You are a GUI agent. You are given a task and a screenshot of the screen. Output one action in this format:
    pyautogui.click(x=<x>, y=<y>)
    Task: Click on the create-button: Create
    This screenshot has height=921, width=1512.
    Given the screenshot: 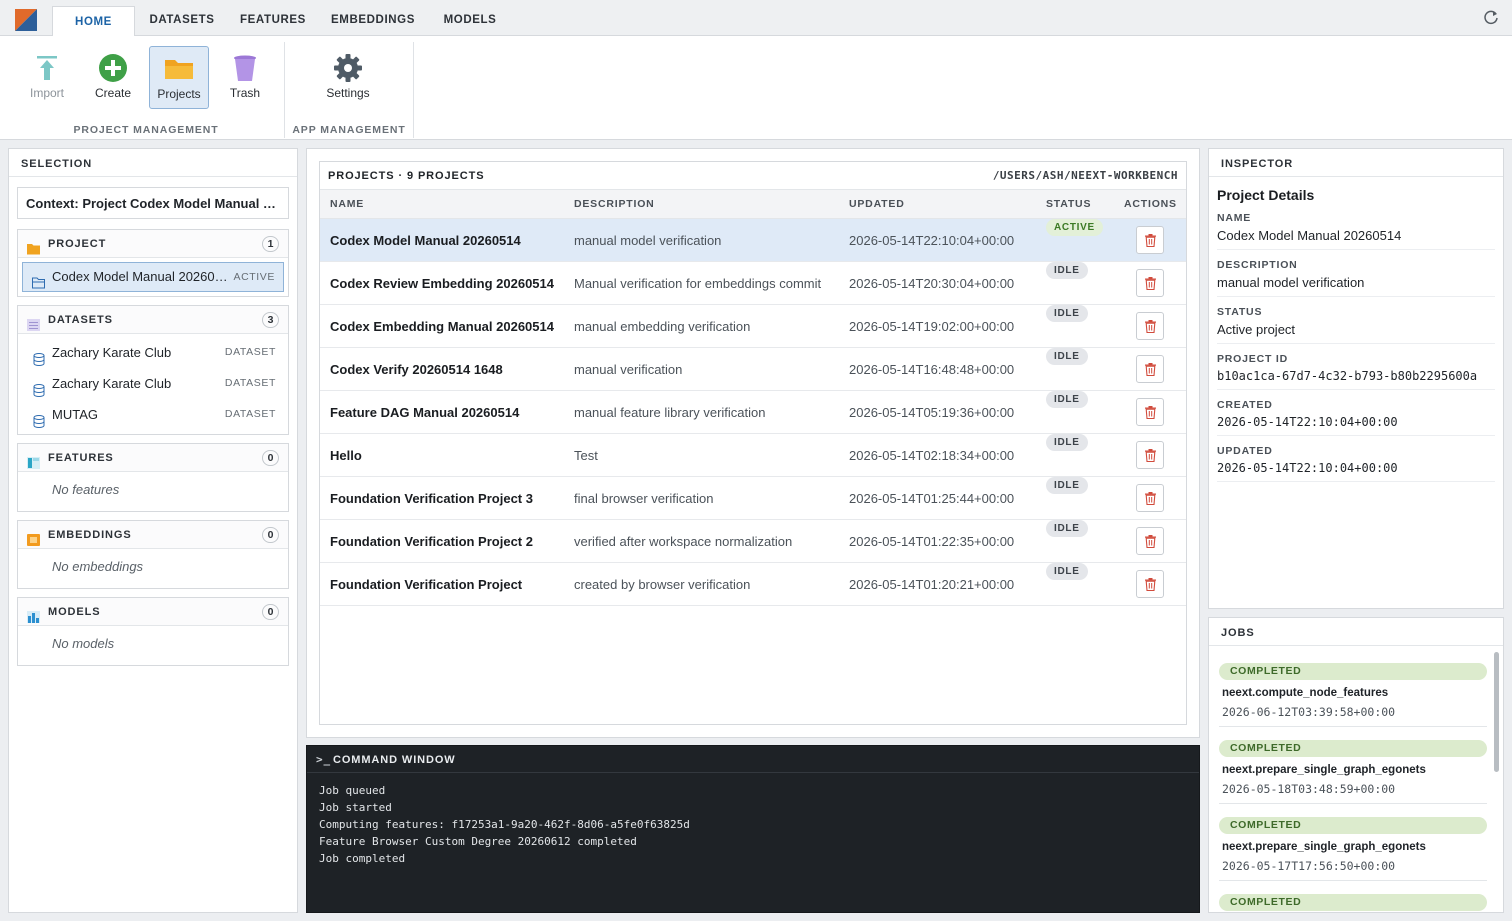 What is the action you would take?
    pyautogui.click(x=113, y=77)
    